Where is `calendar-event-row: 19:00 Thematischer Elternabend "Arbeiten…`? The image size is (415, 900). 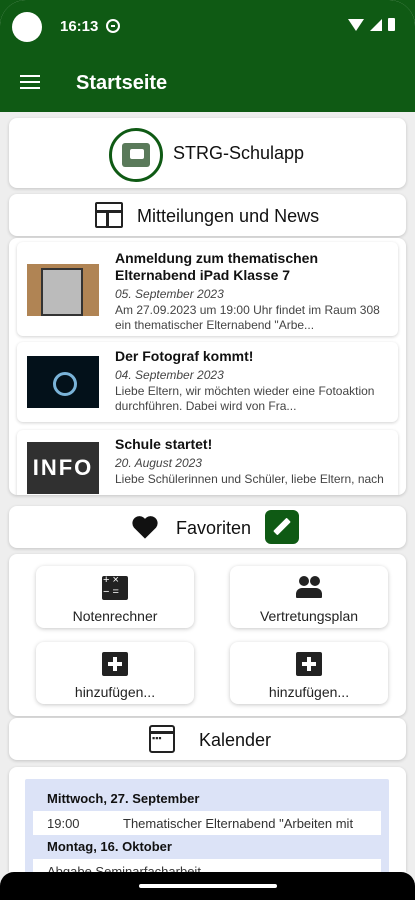 calendar-event-row: 19:00 Thematischer Elternabend "Arbeiten… is located at coordinates (207, 823).